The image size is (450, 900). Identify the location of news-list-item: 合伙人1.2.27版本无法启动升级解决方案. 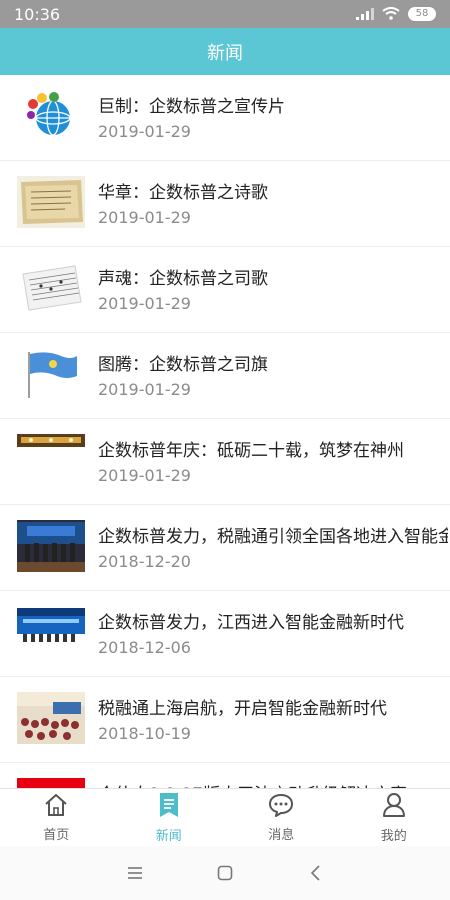
(225, 775).